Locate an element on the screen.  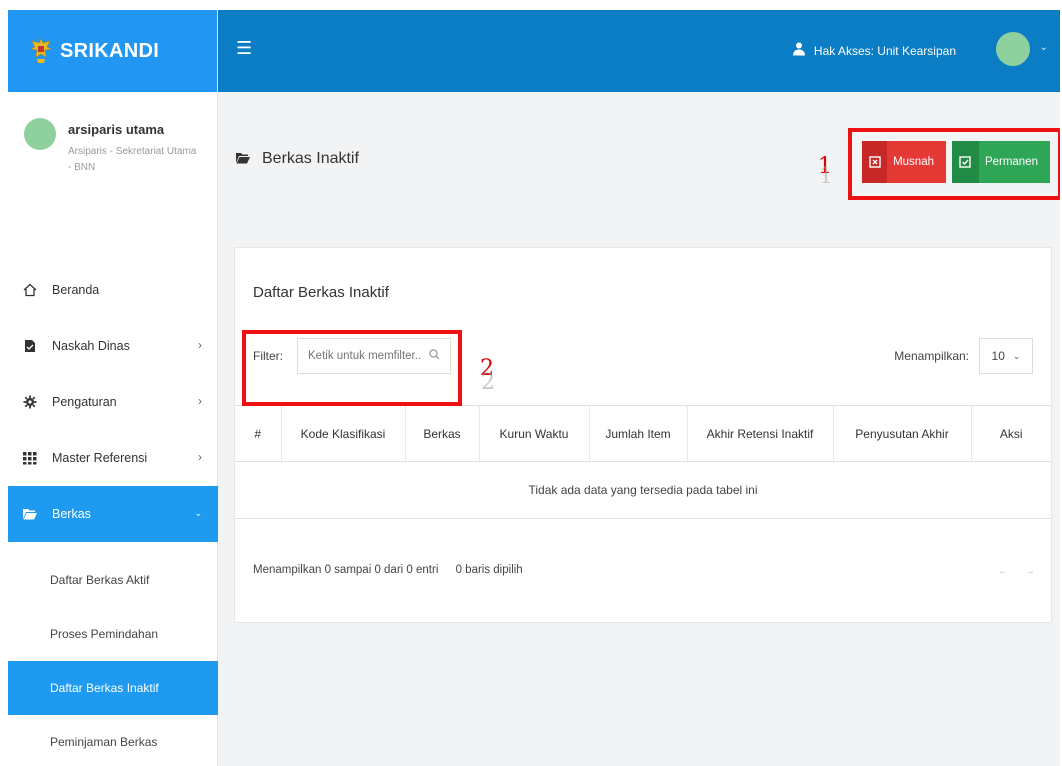
user-avatar is located at coordinates (1013, 49).